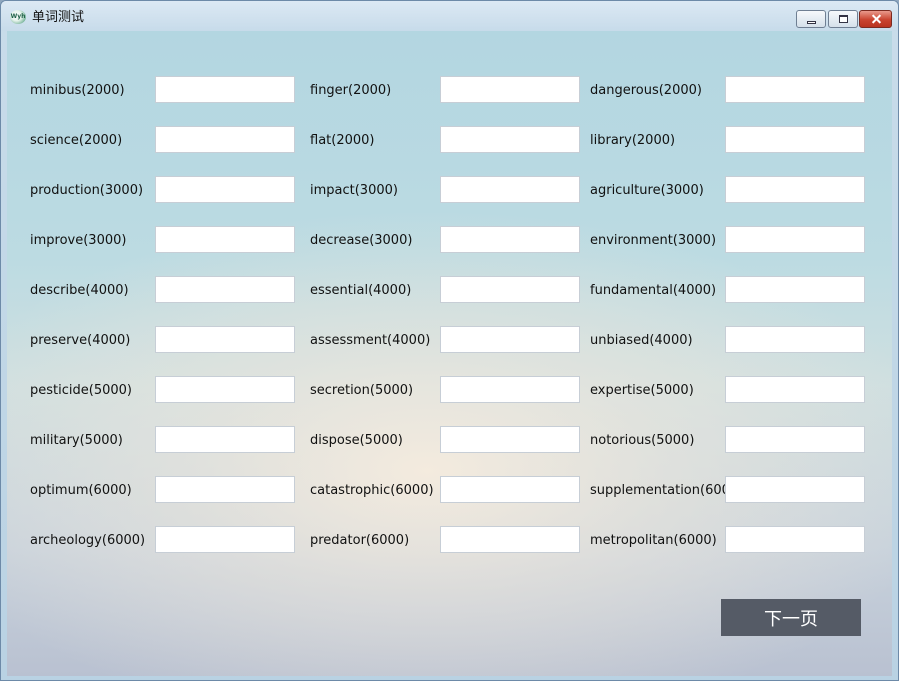 The width and height of the screenshot is (899, 681). Describe the element at coordinates (87, 190) in the screenshot. I see `word-label: production(3000)` at that location.